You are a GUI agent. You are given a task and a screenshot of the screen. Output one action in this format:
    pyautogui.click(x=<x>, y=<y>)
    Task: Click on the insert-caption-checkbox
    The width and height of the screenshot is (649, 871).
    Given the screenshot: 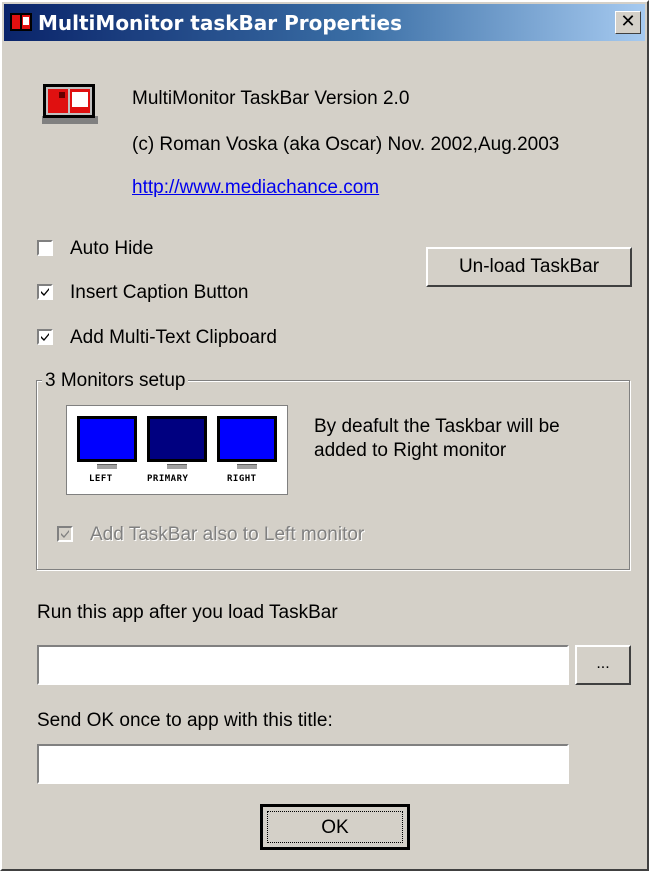 What is the action you would take?
    pyautogui.click(x=45, y=292)
    